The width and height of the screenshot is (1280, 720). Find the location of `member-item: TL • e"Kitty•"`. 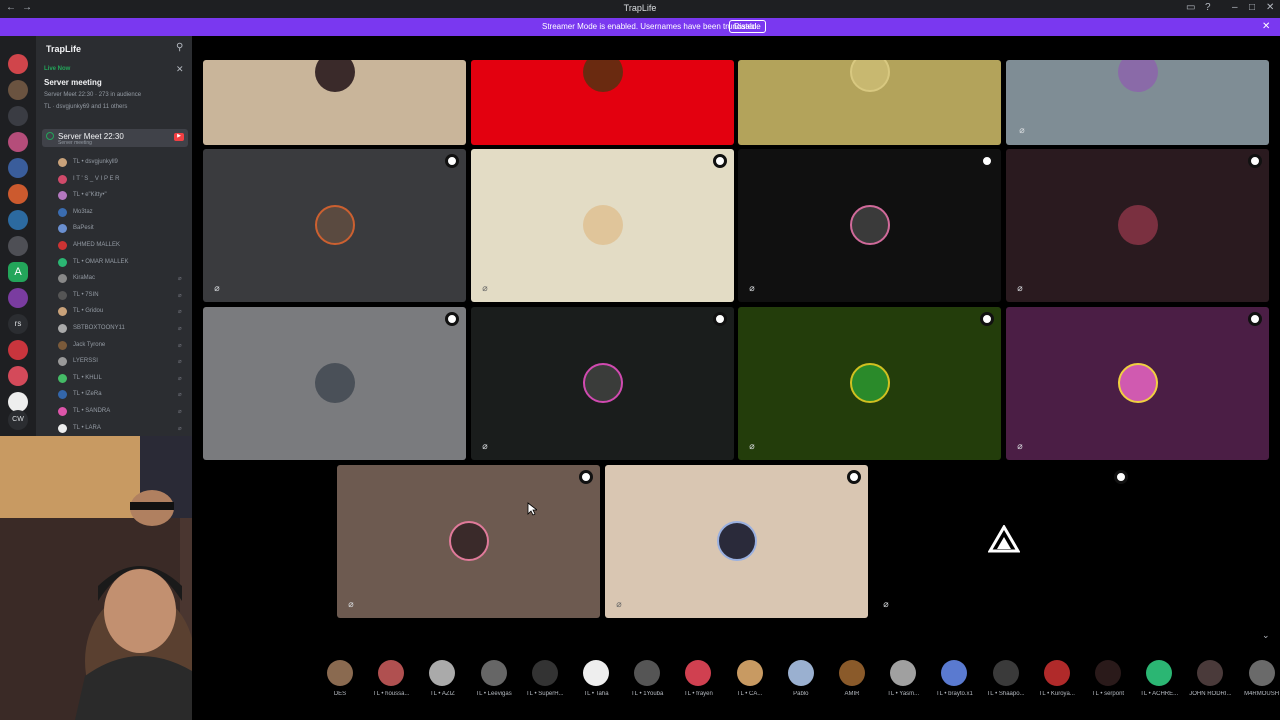

member-item: TL • e"Kitty•" is located at coordinates (123, 196).